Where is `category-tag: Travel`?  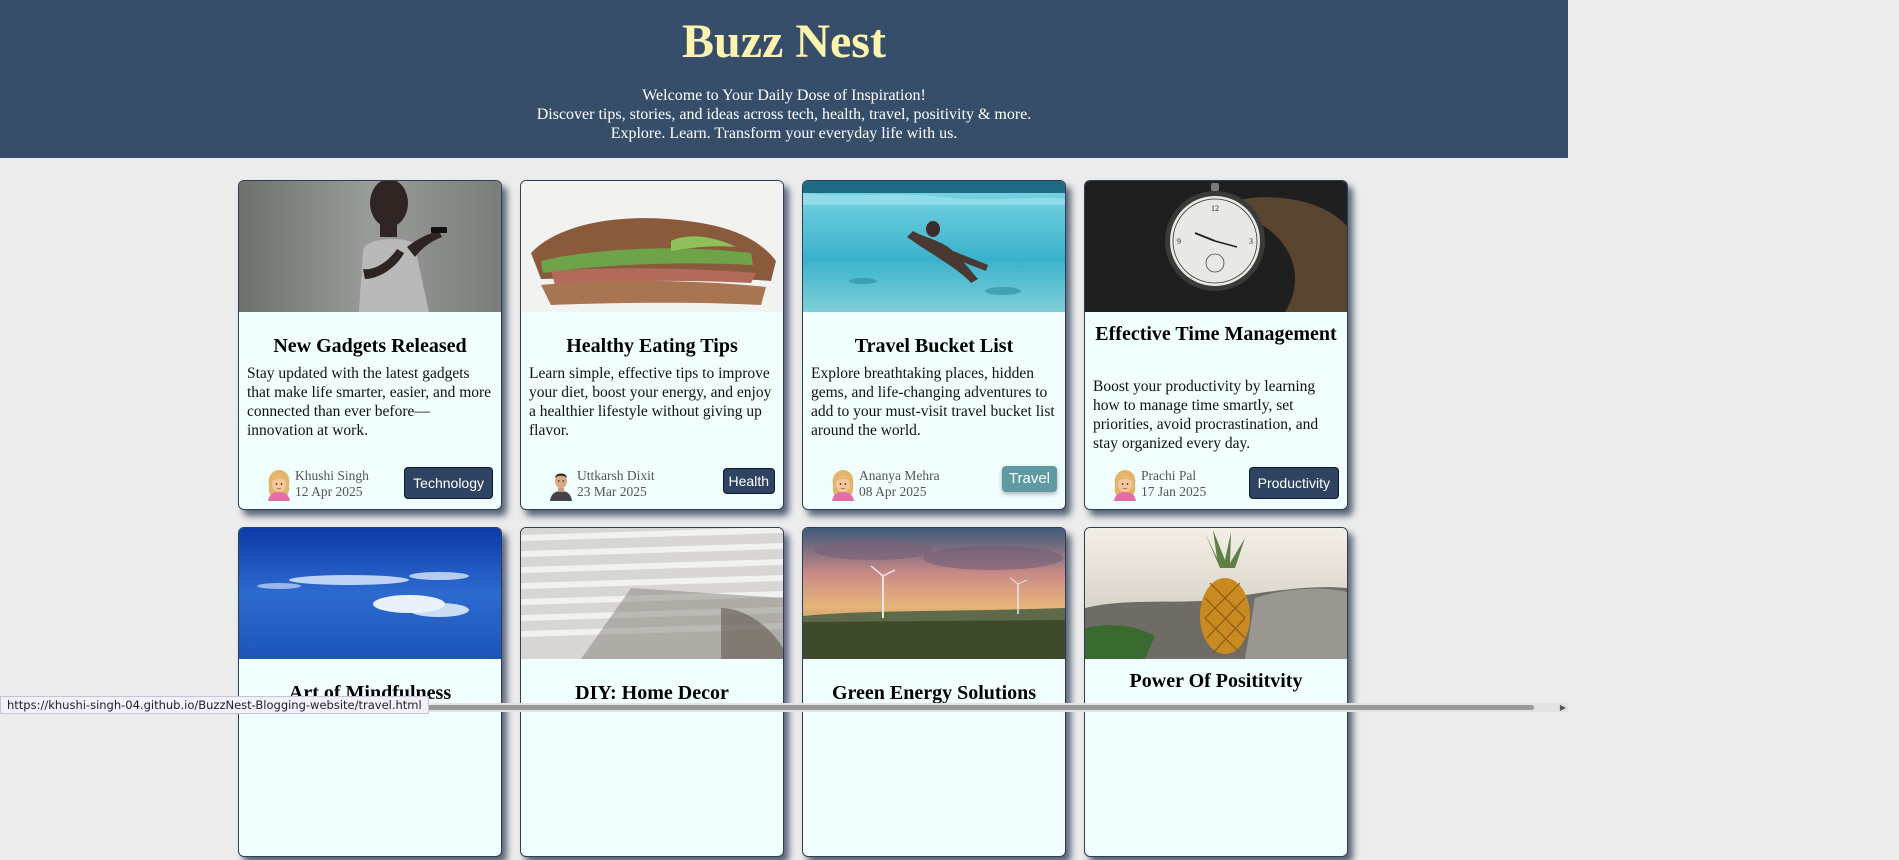 category-tag: Travel is located at coordinates (1029, 479).